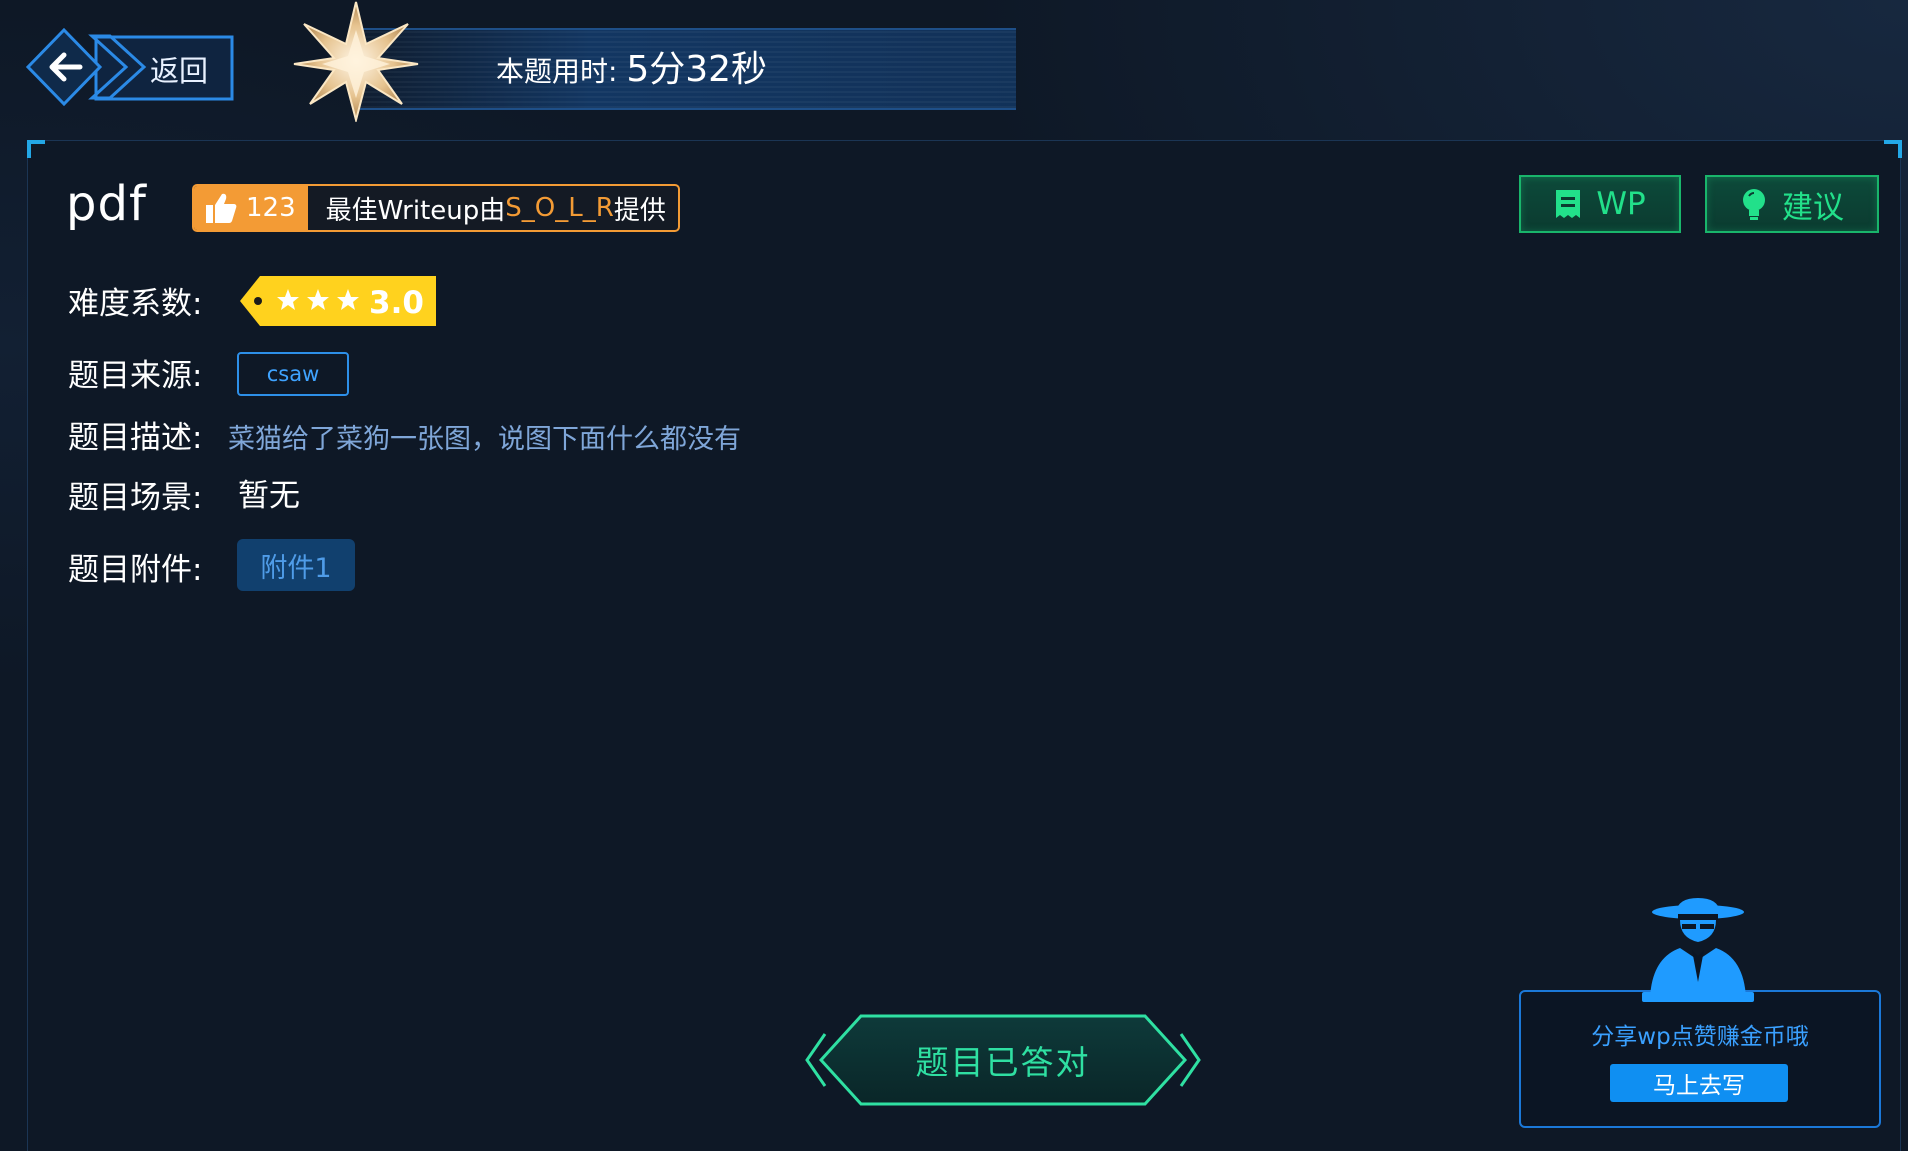 The image size is (1908, 1151). I want to click on writeup-suffix: 提供, so click(639, 210).